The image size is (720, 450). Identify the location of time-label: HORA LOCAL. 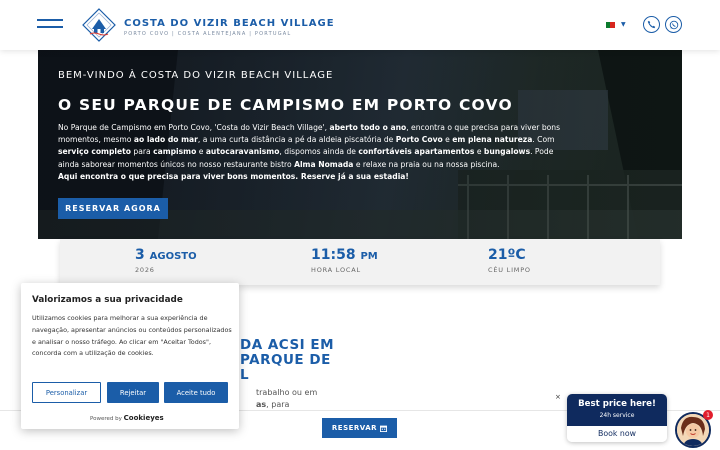
(336, 270).